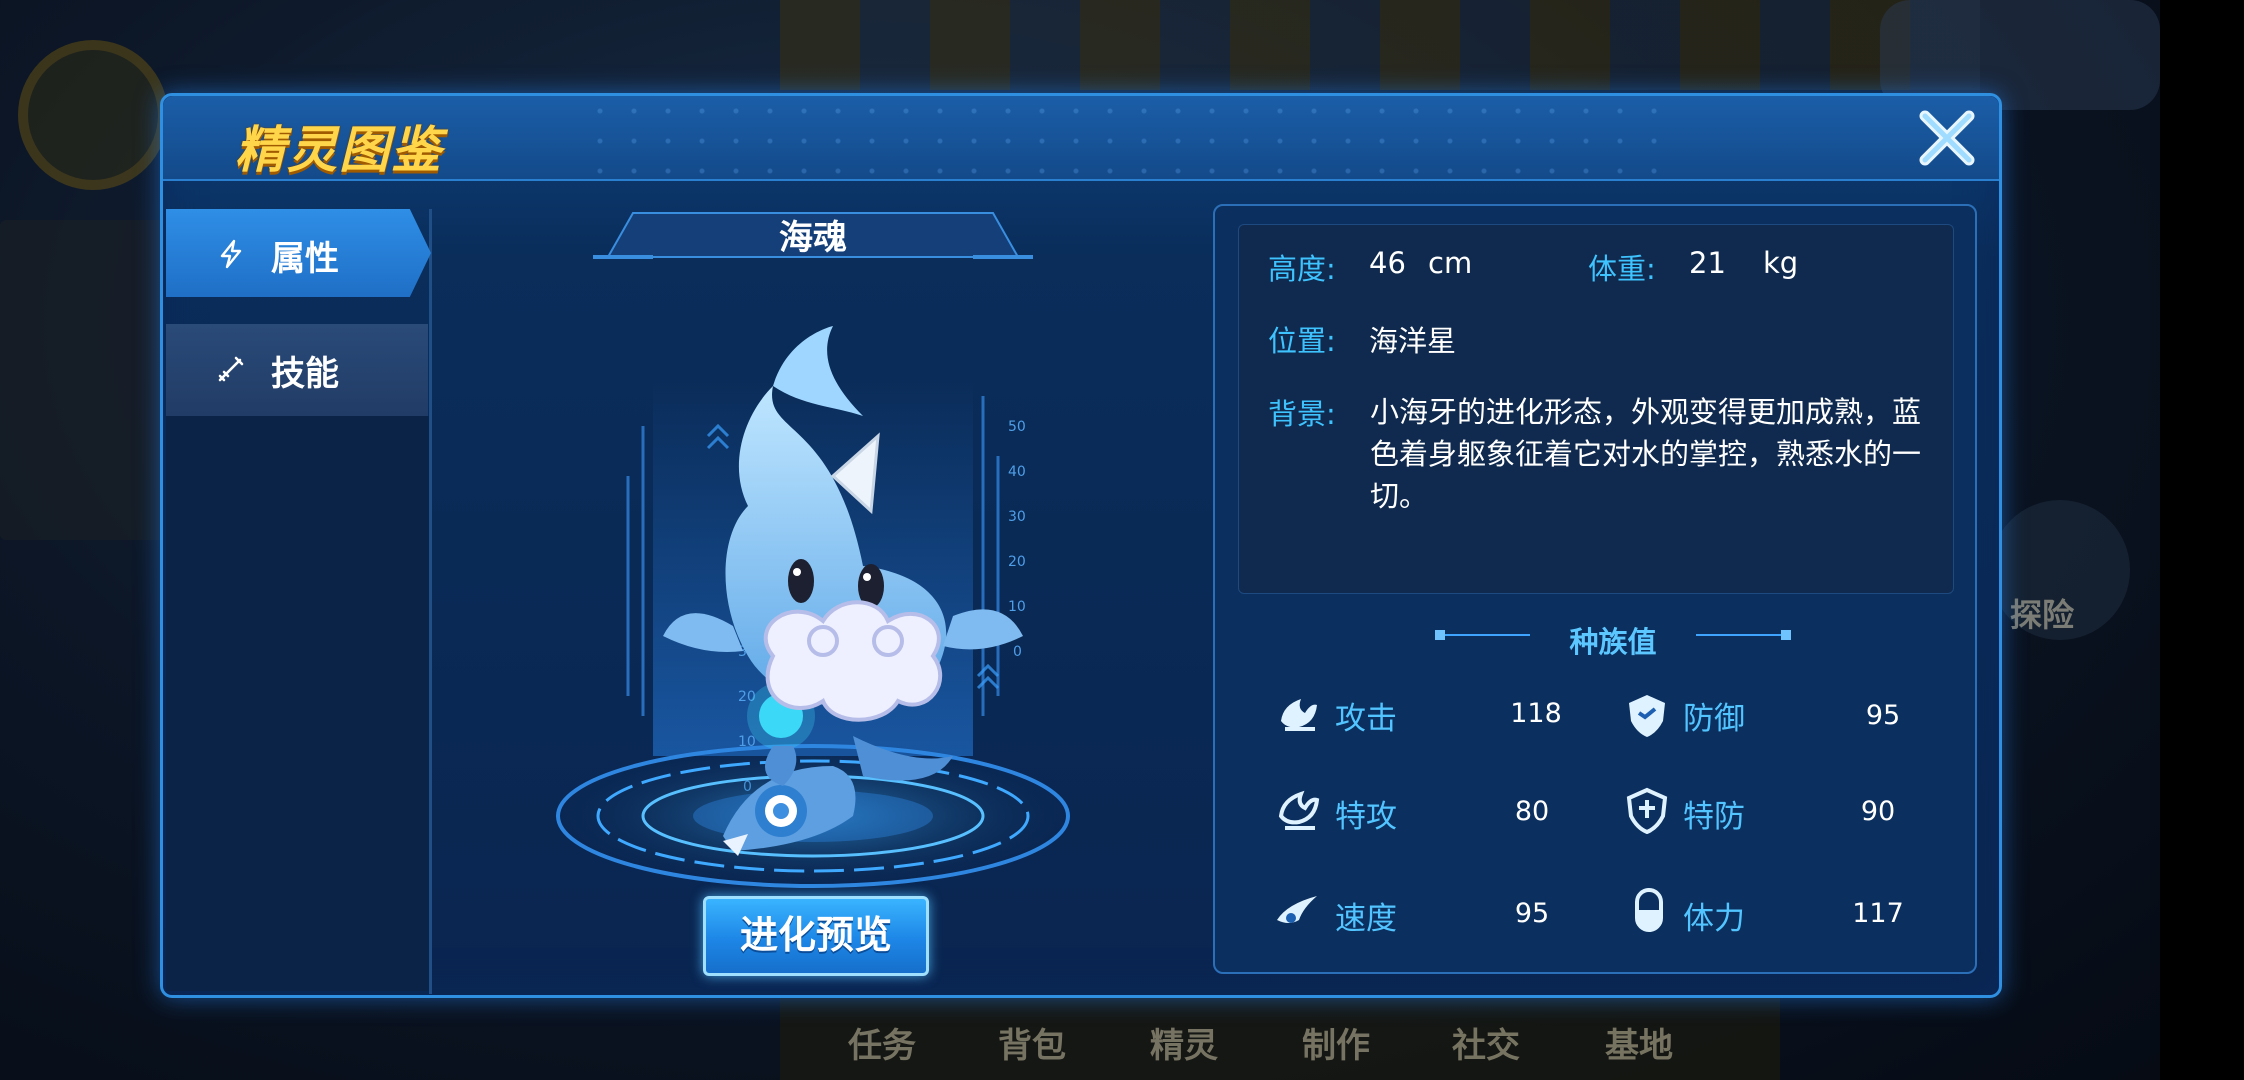 The image size is (2244, 1080). Describe the element at coordinates (813, 608) in the screenshot. I see `pet-display-stage: 50 40 30 20 10 0 50 40 30 20 10 0` at that location.